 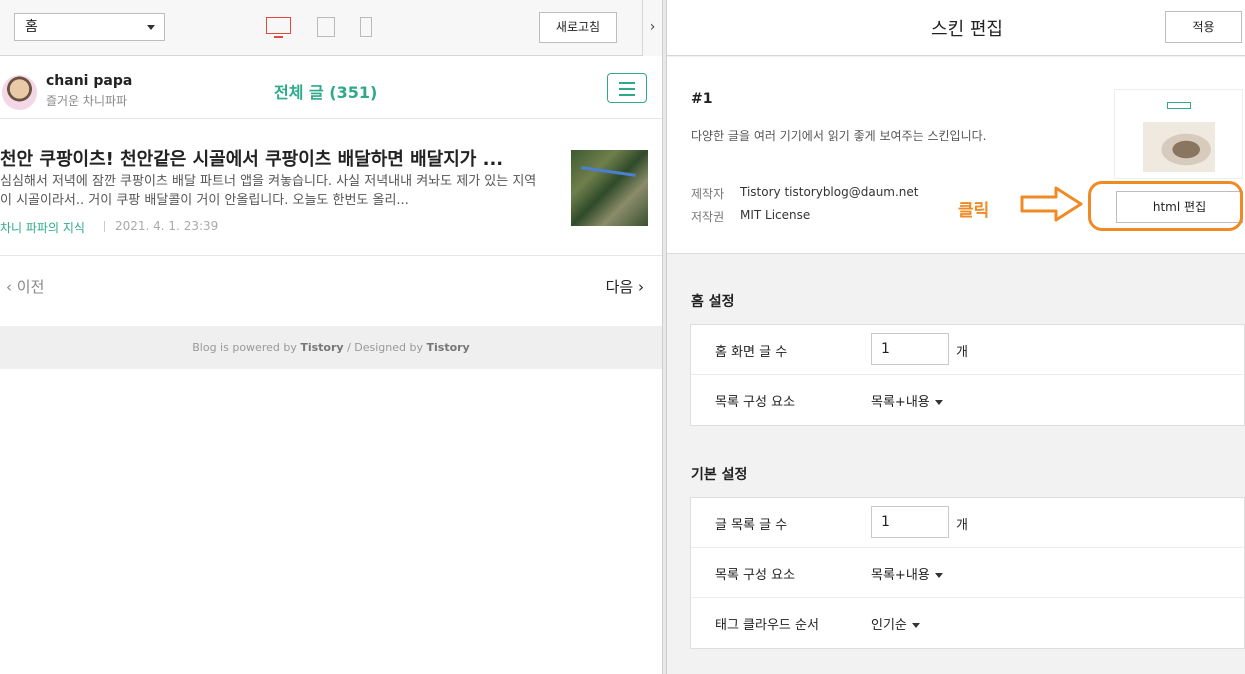 What do you see at coordinates (751, 525) in the screenshot?
I see `setting-label: 글 목록 글 수` at bounding box center [751, 525].